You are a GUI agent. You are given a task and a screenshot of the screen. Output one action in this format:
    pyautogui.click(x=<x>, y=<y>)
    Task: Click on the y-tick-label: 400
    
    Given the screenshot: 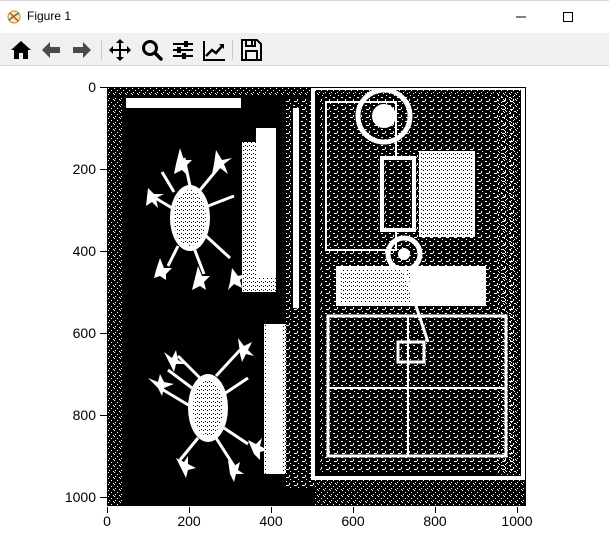 What is the action you would take?
    pyautogui.click(x=84, y=251)
    